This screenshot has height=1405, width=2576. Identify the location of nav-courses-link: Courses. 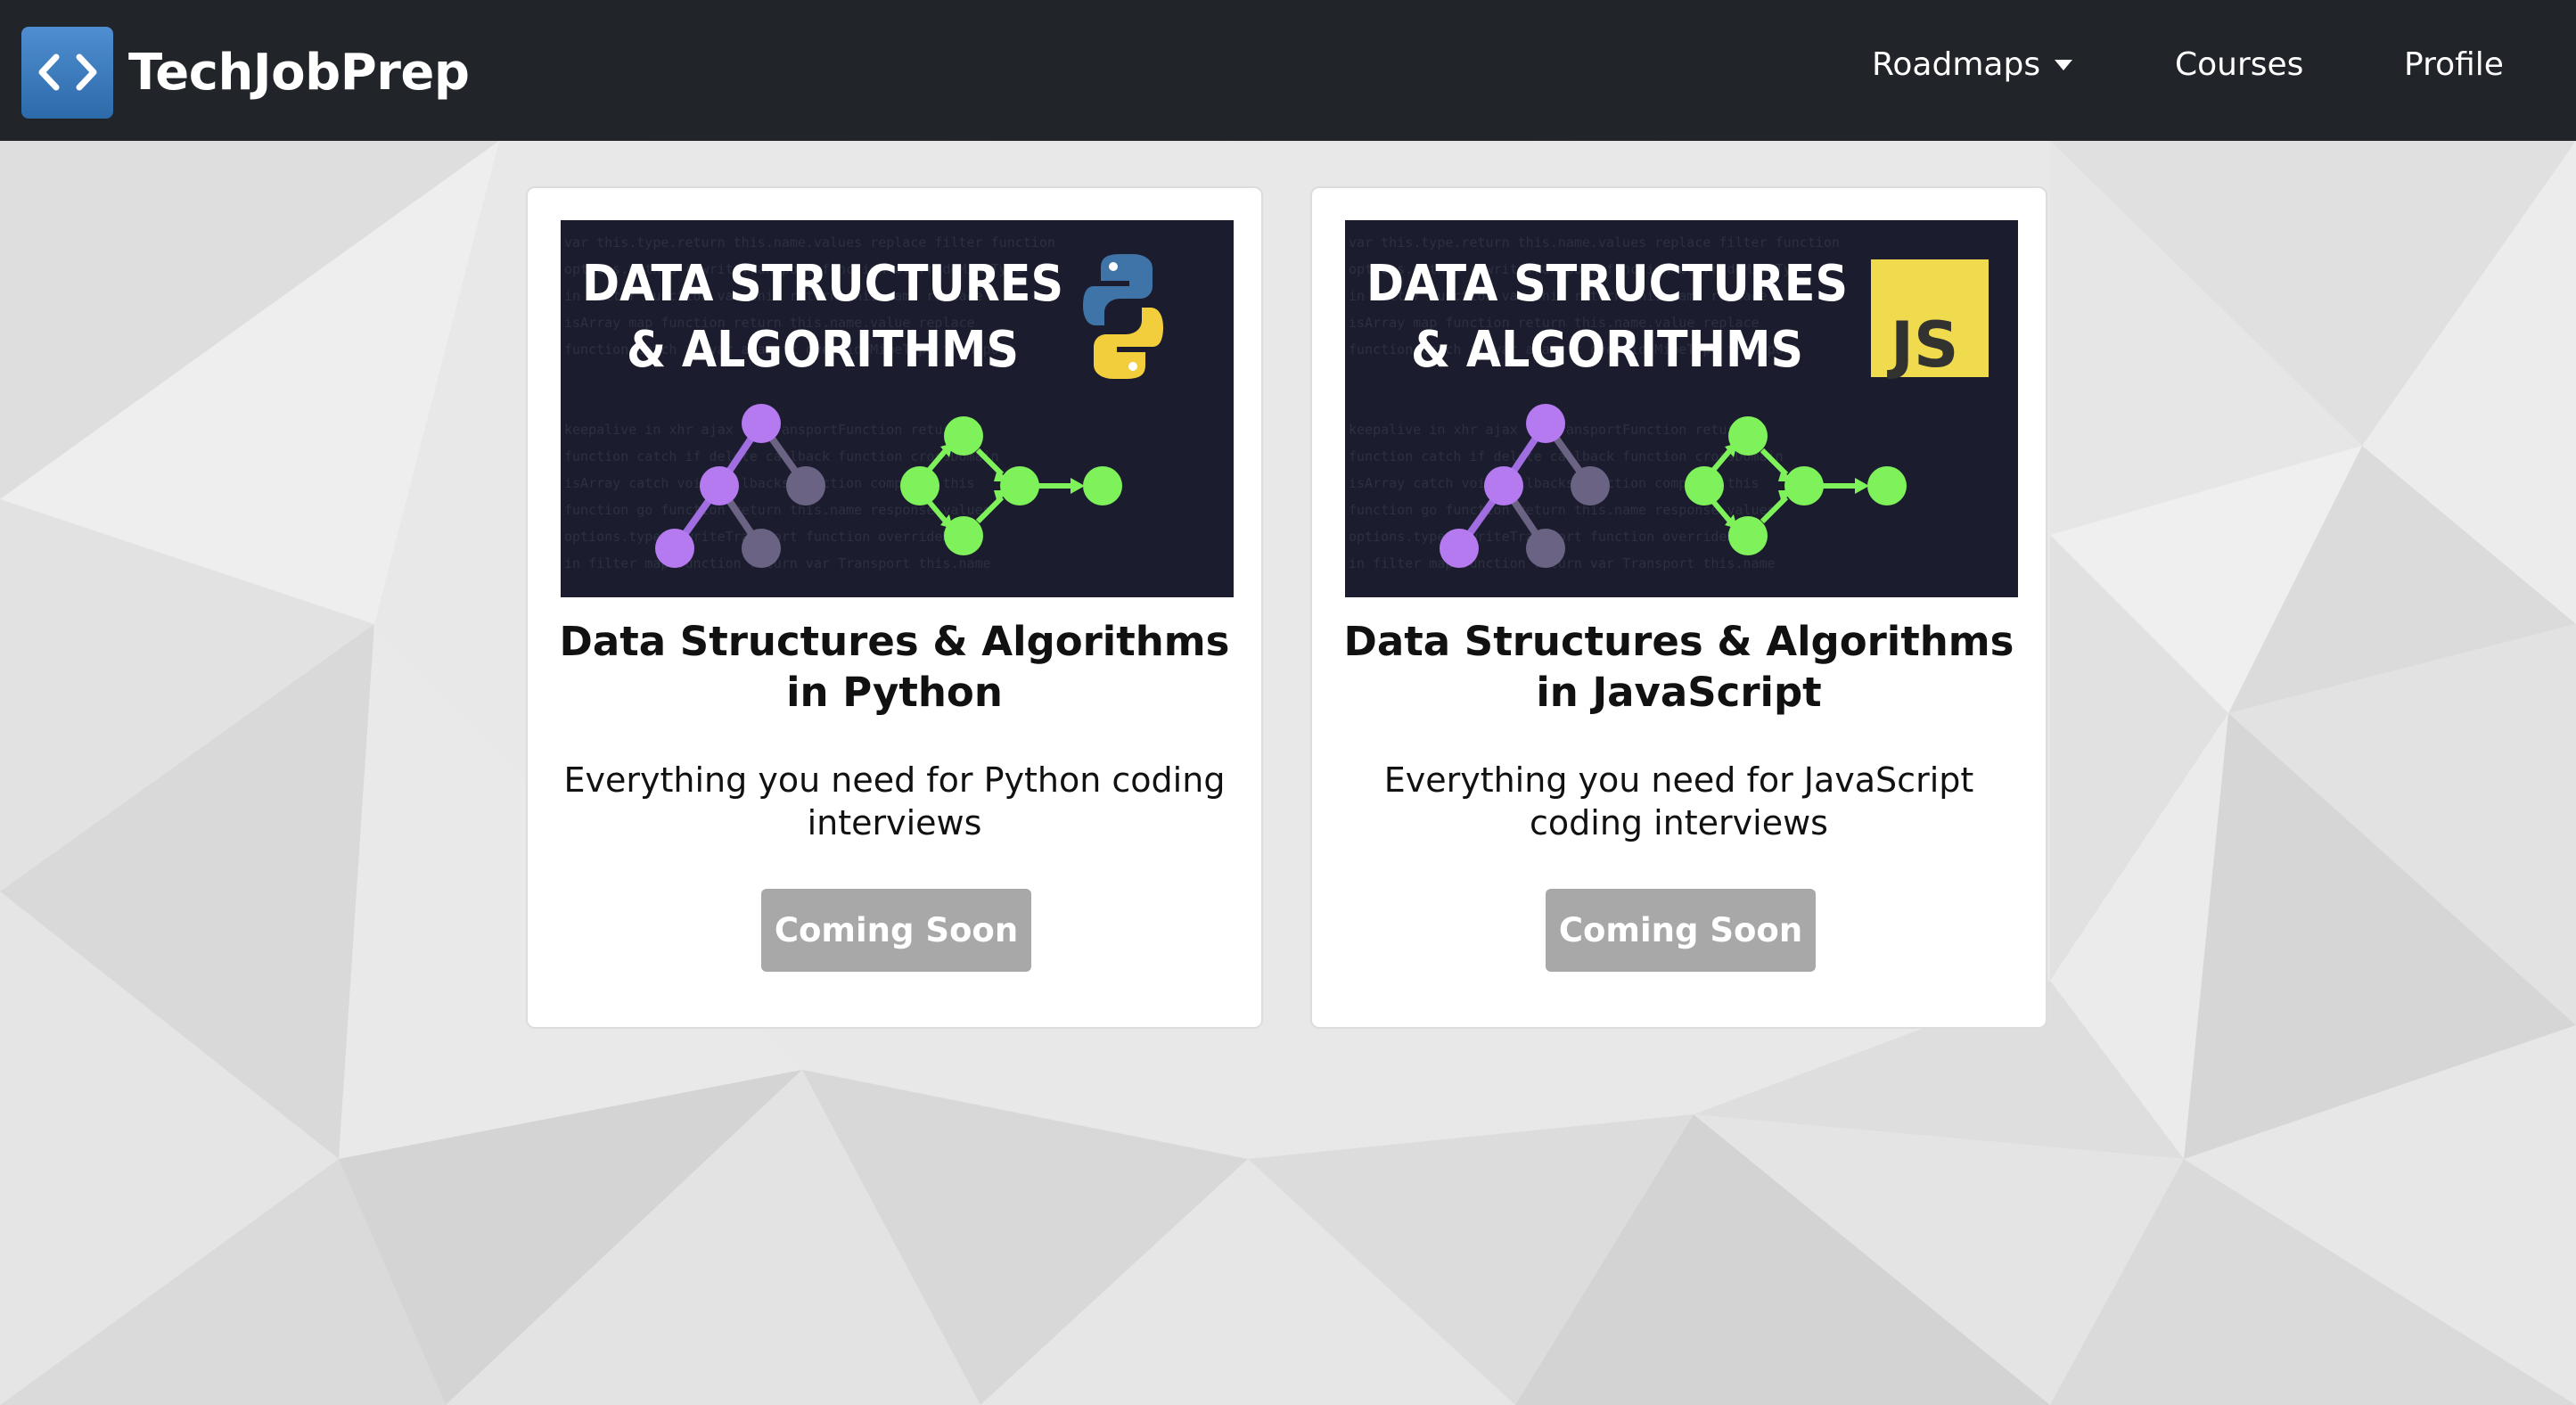
(2239, 64).